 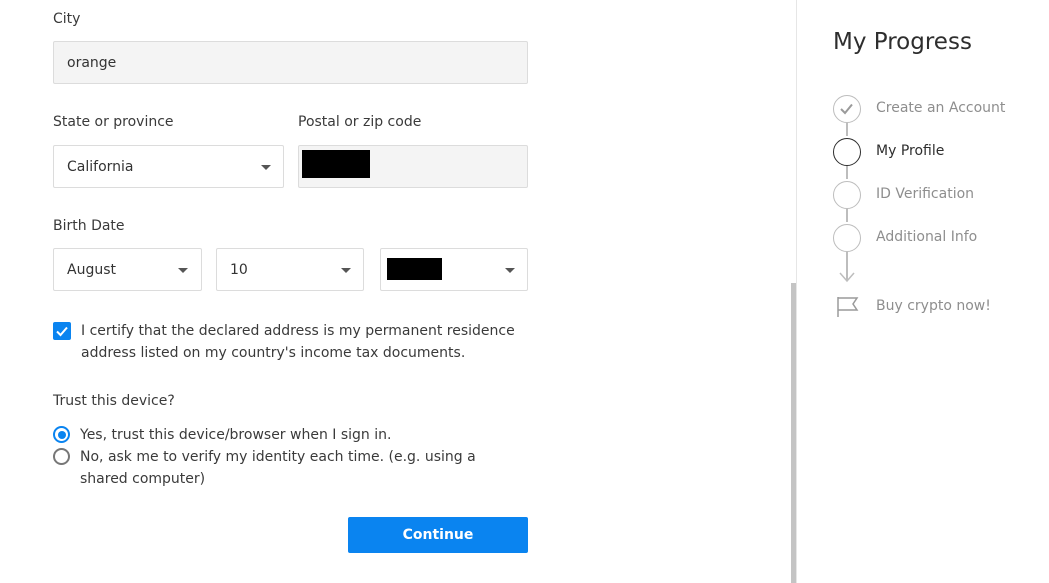 What do you see at coordinates (239, 269) in the screenshot?
I see `birth-day-value: 10` at bounding box center [239, 269].